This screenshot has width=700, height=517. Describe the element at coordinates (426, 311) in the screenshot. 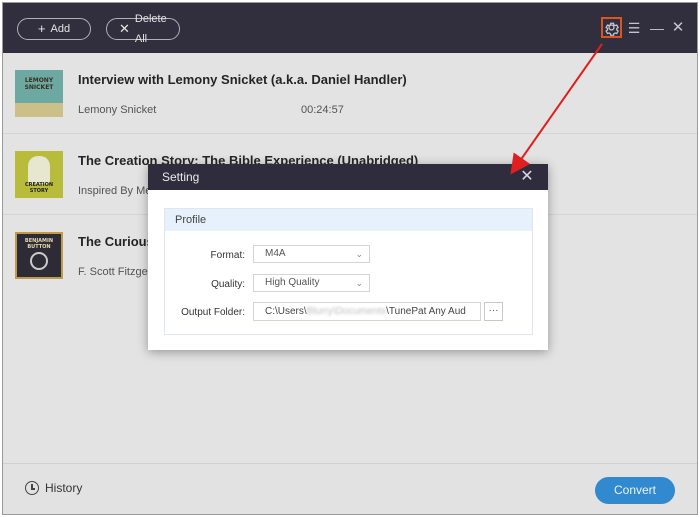

I see `output-path-suffix: \TunePat Any Aud` at that location.